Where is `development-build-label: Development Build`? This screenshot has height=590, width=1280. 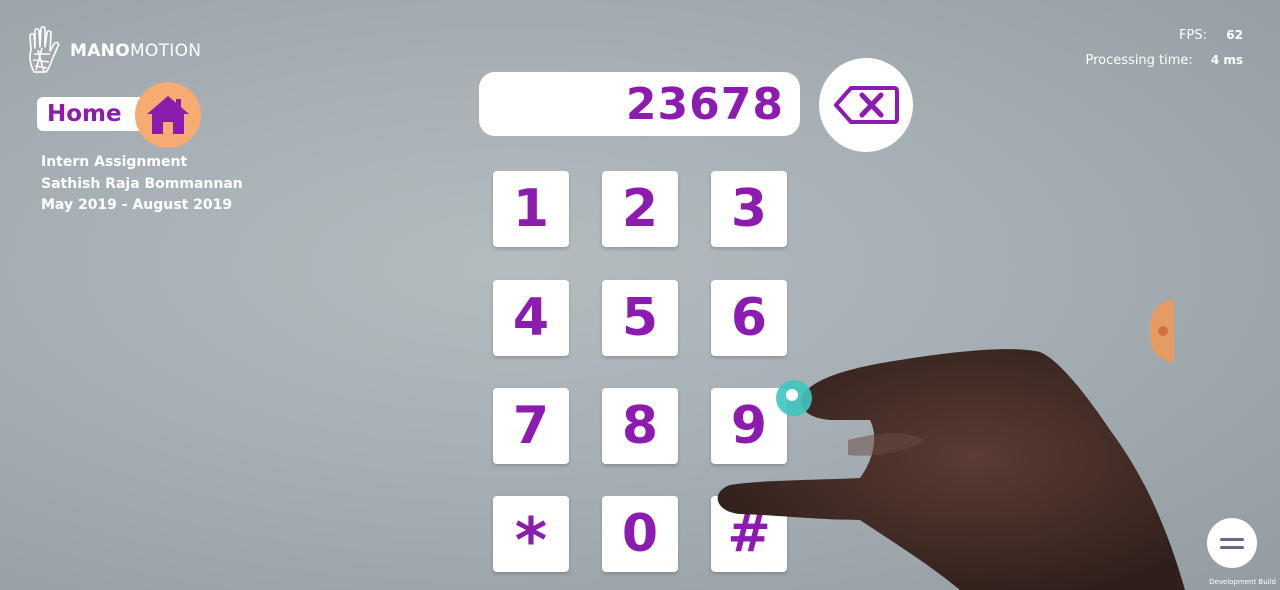 development-build-label: Development Build is located at coordinates (1242, 582).